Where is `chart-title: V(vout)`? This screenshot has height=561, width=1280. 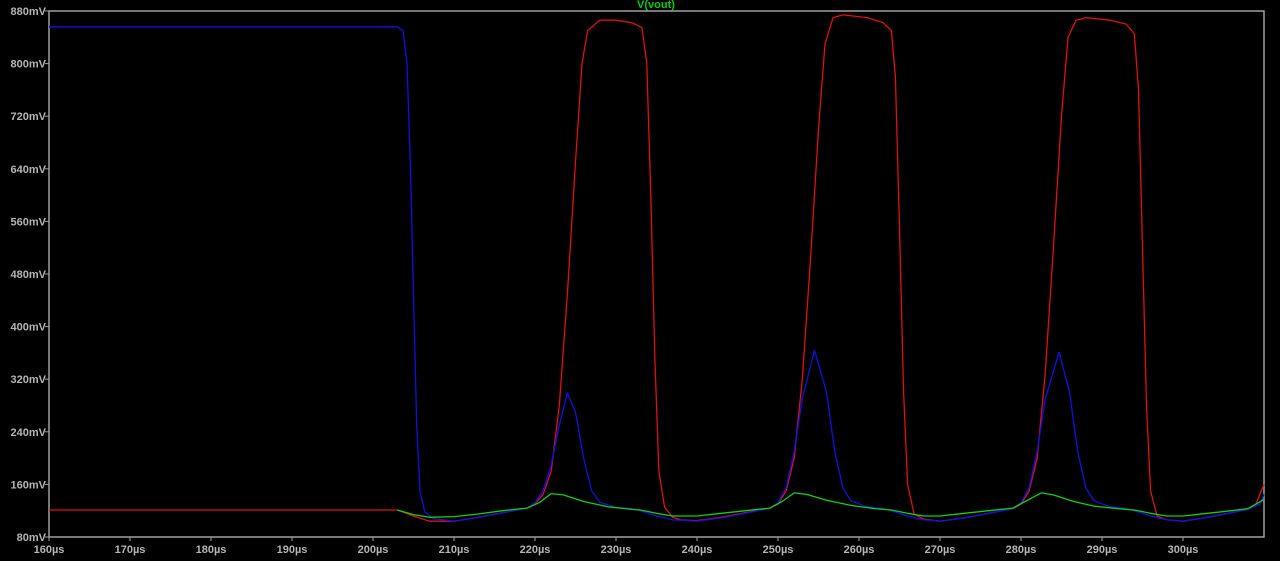 chart-title: V(vout) is located at coordinates (656, 5).